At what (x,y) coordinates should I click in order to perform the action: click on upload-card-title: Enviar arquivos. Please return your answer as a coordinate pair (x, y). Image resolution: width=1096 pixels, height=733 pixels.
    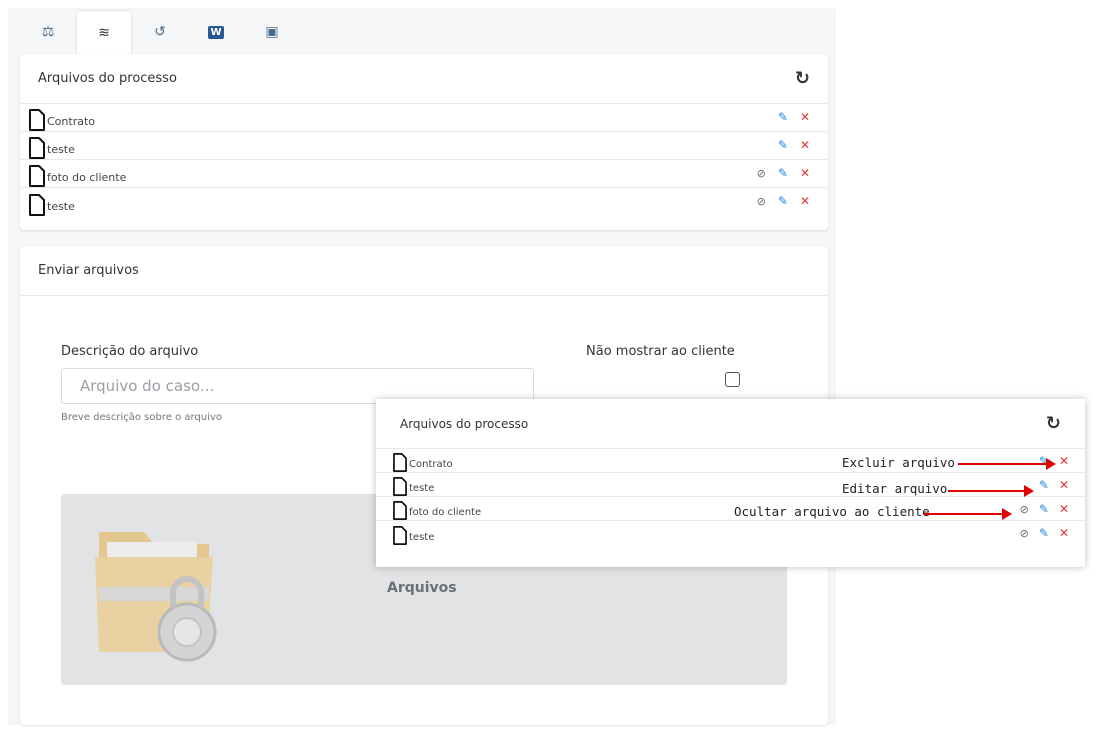
    Looking at the image, I should click on (88, 270).